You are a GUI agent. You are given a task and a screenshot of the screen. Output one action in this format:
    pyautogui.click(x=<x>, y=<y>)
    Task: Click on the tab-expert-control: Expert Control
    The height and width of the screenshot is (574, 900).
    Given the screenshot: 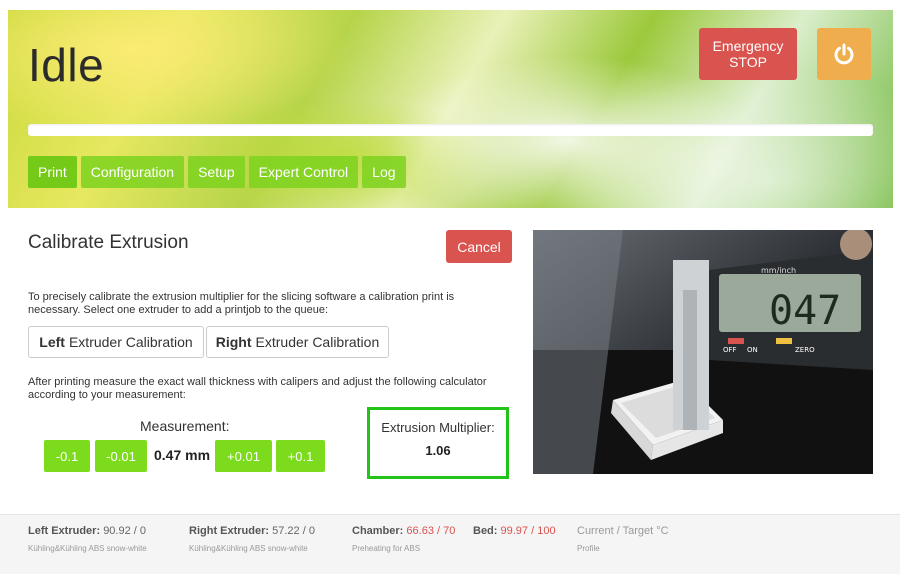 What is the action you would take?
    pyautogui.click(x=303, y=172)
    